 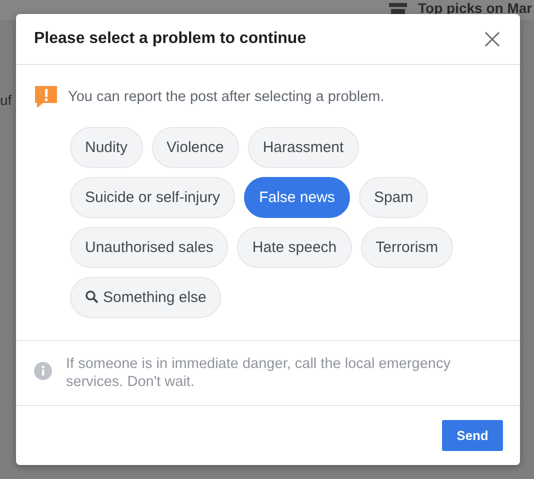 What do you see at coordinates (259, 373) in the screenshot?
I see `info-text: If someone is in immediate danger, call the local emergency services. Don't wait.` at bounding box center [259, 373].